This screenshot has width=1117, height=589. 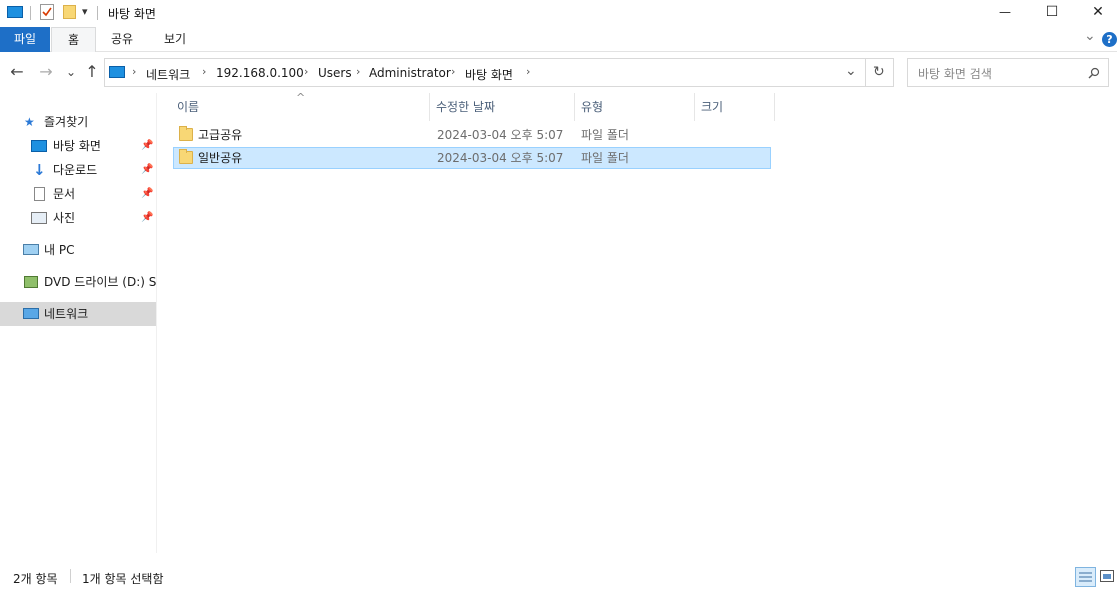 I want to click on sidebar-item-documents: 문서 📌, so click(x=78, y=194).